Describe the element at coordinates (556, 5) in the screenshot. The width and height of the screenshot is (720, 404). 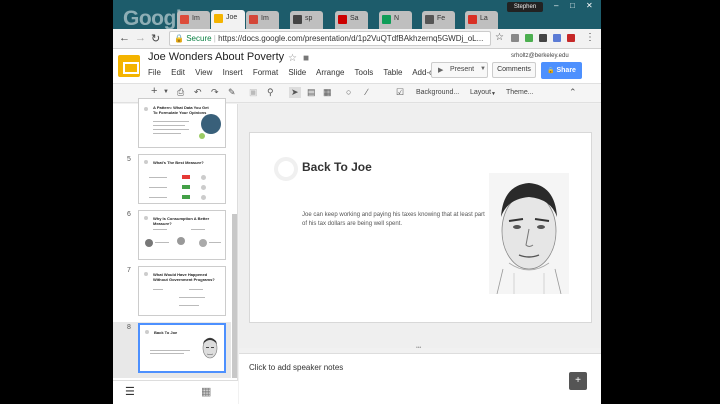
I see `minimize-icon: –` at that location.